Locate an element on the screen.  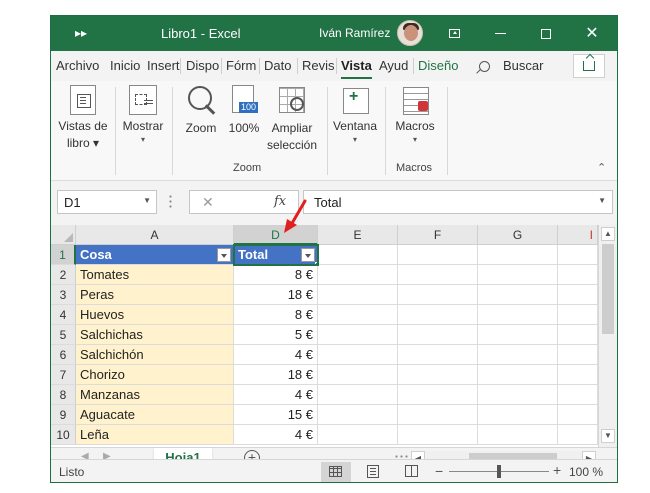
row-header: 3 is located at coordinates (63, 295).